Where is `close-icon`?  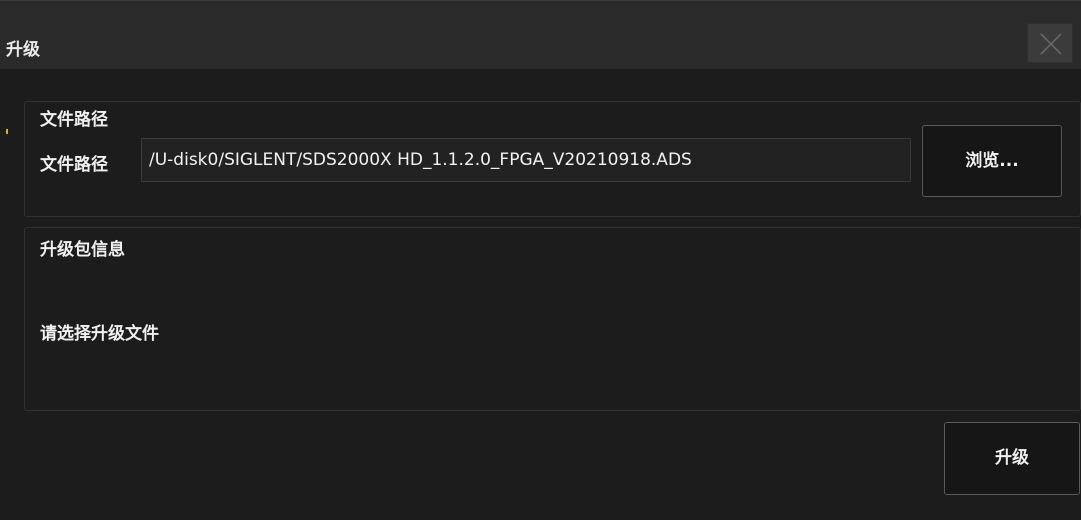
close-icon is located at coordinates (1051, 44).